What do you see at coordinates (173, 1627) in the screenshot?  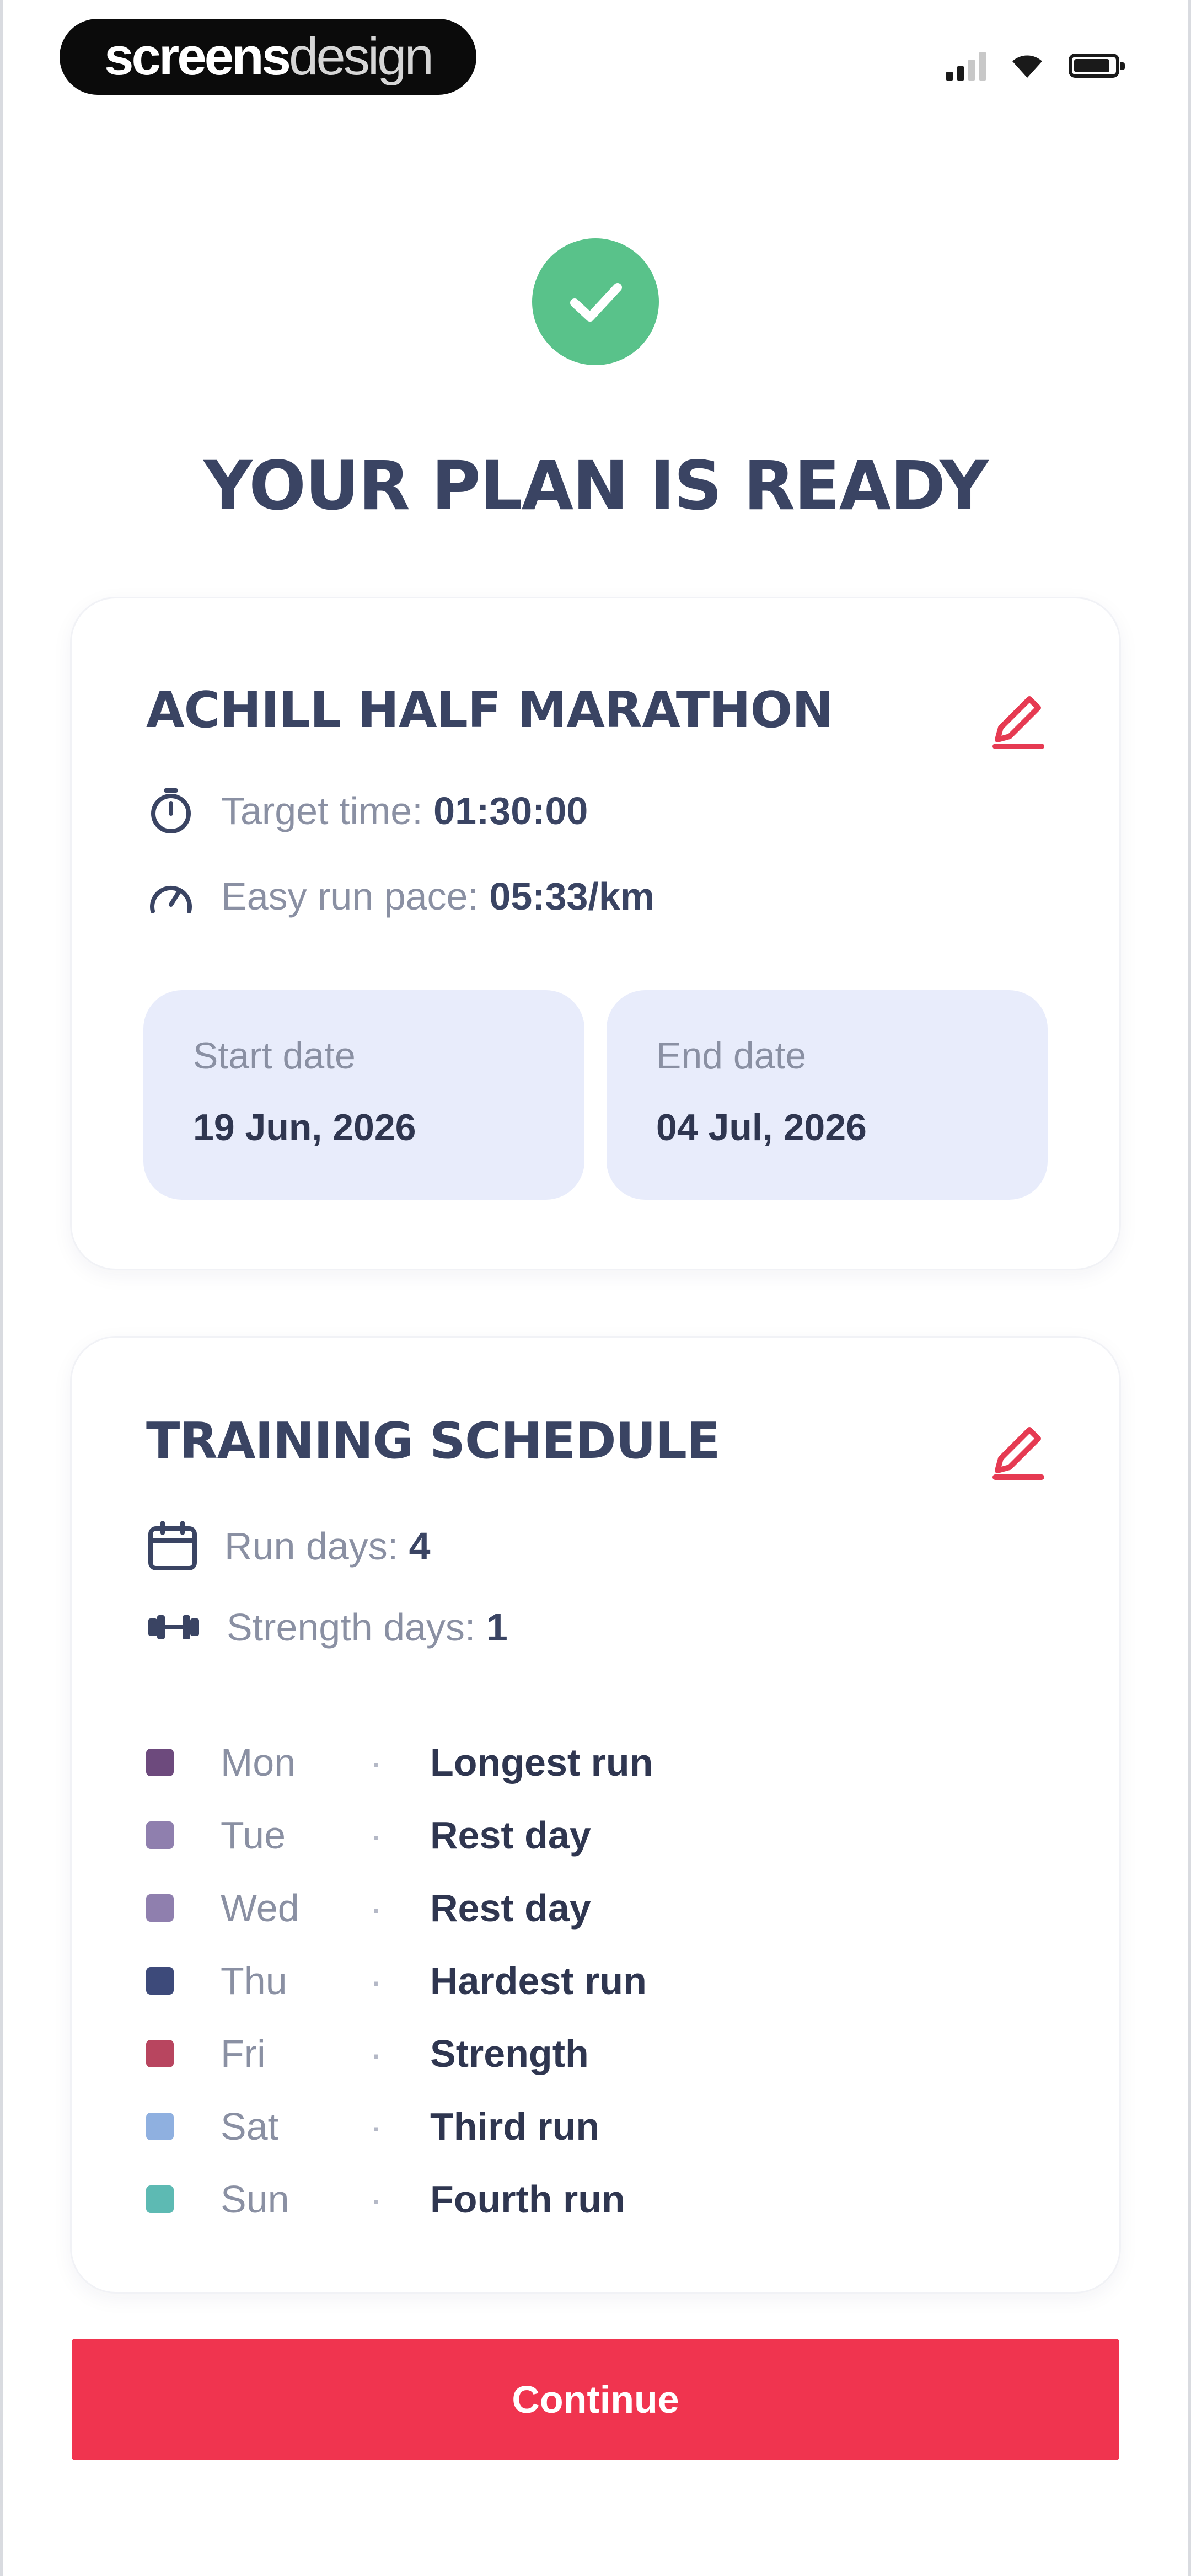 I see `dumbbell-icon` at bounding box center [173, 1627].